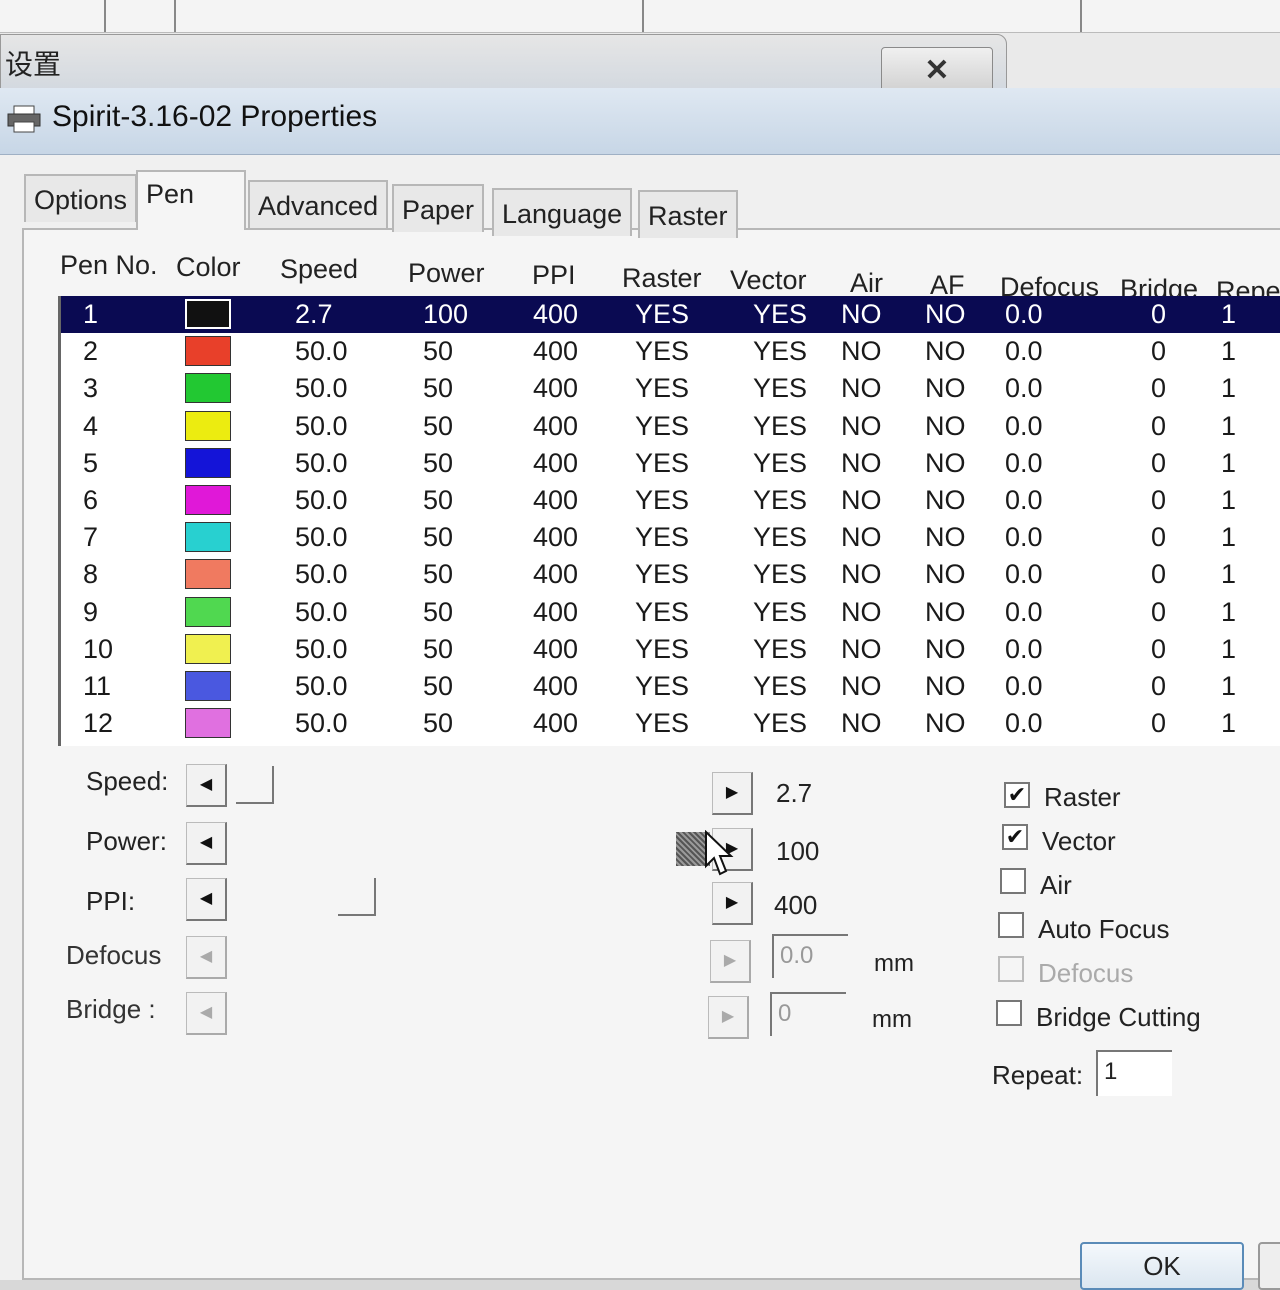 The height and width of the screenshot is (1290, 1280). I want to click on defocus-label: Defocus, so click(114, 955).